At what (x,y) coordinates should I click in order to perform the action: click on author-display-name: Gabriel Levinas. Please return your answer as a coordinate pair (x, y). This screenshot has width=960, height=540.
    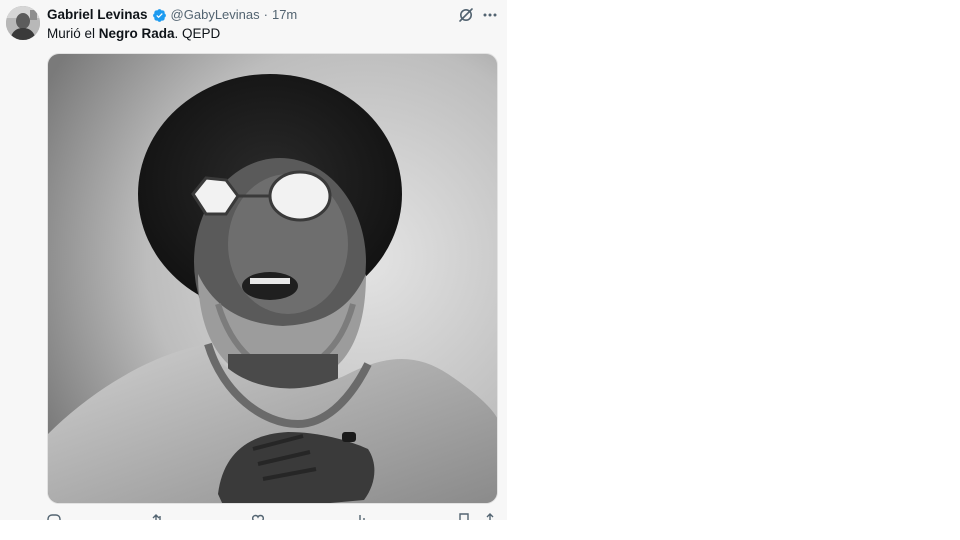
    Looking at the image, I should click on (97, 15).